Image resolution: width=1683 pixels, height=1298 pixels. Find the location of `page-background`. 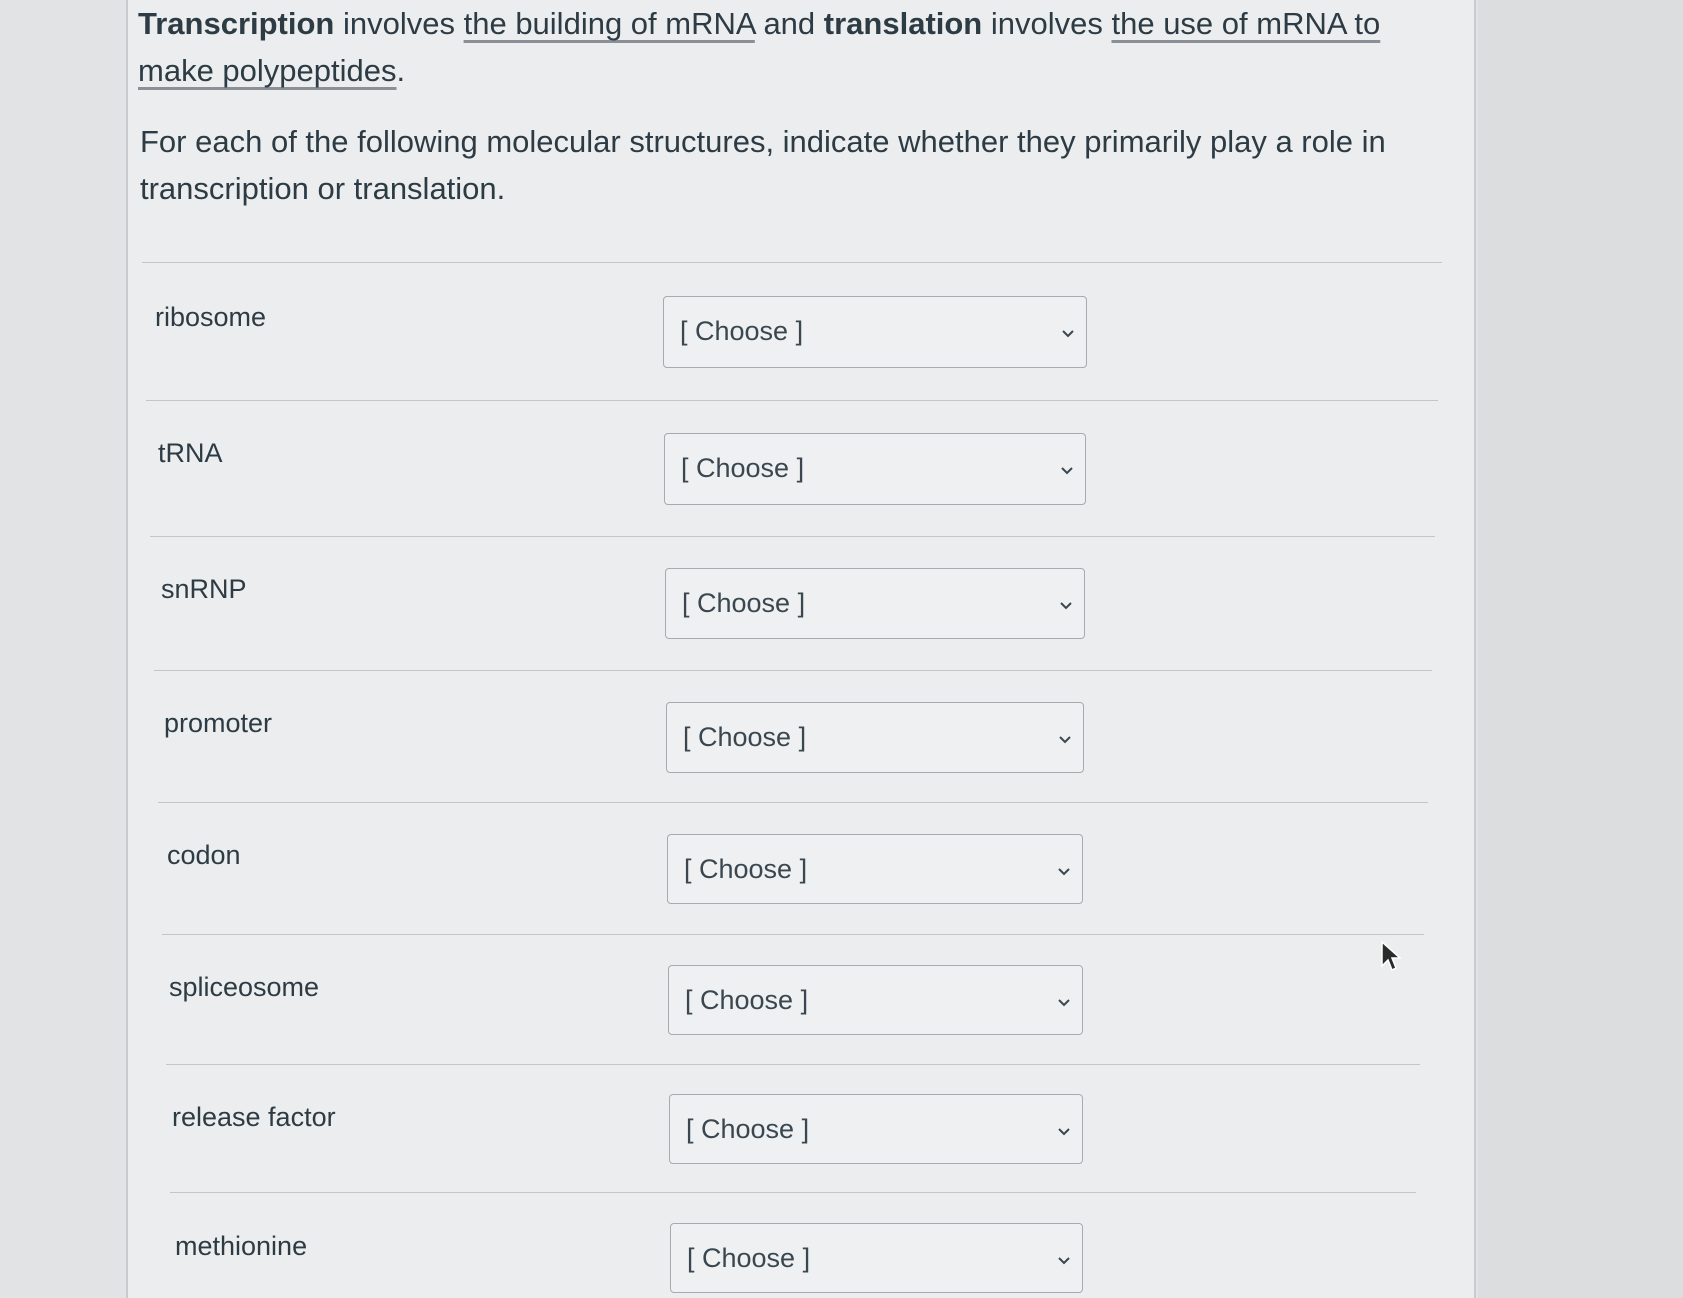

page-background is located at coordinates (1580, 649).